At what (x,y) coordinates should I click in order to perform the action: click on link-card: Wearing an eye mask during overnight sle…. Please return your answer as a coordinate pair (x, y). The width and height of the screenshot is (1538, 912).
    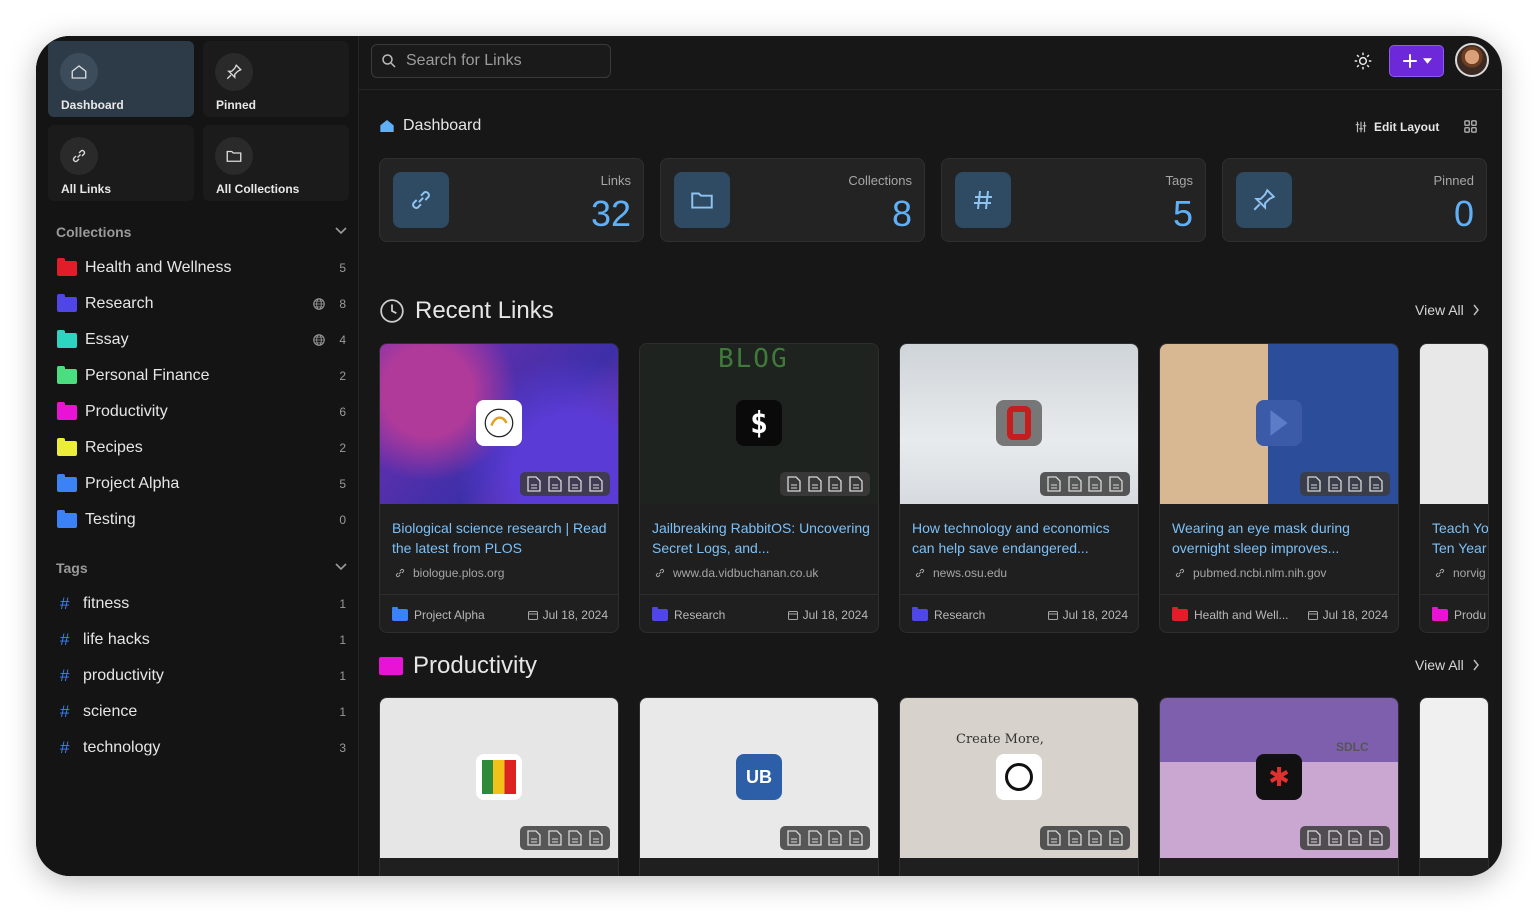
    Looking at the image, I should click on (1279, 488).